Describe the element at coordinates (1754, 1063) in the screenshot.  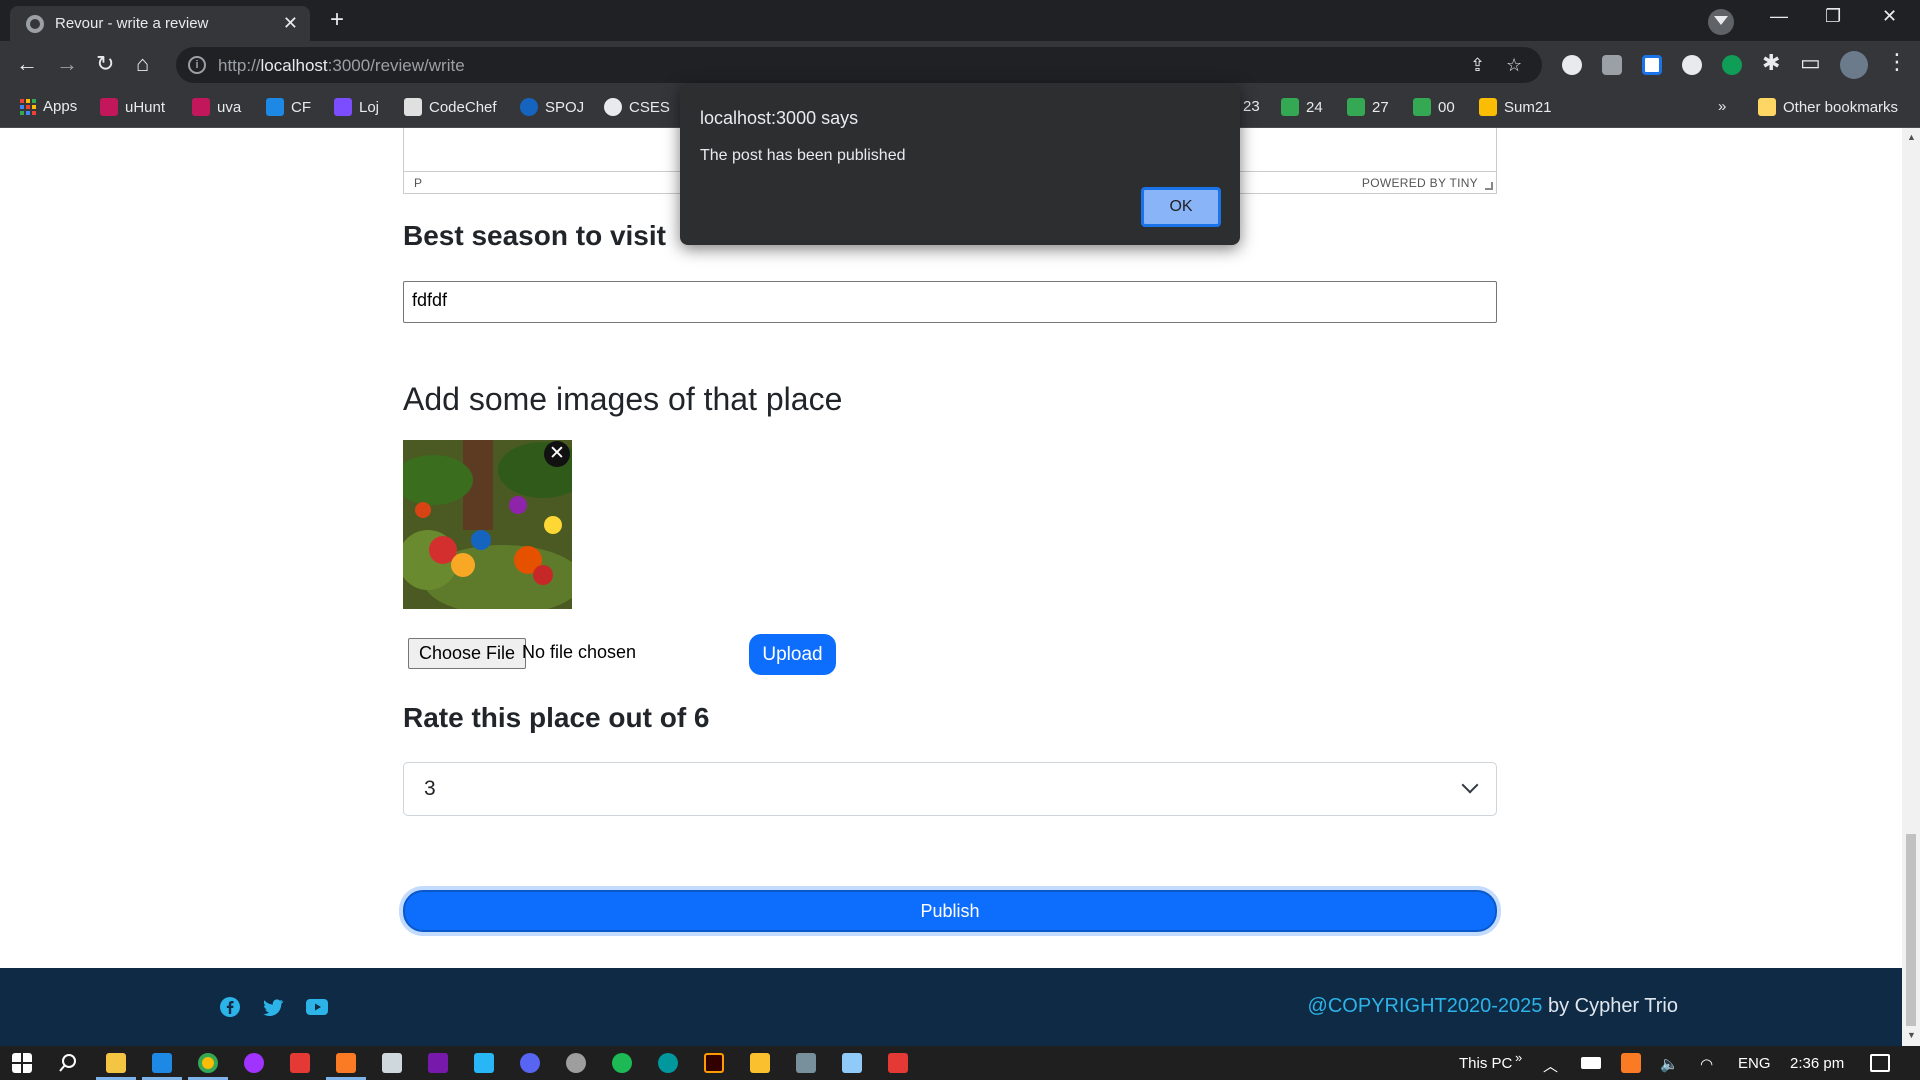
I see `language-indicator: ENG` at that location.